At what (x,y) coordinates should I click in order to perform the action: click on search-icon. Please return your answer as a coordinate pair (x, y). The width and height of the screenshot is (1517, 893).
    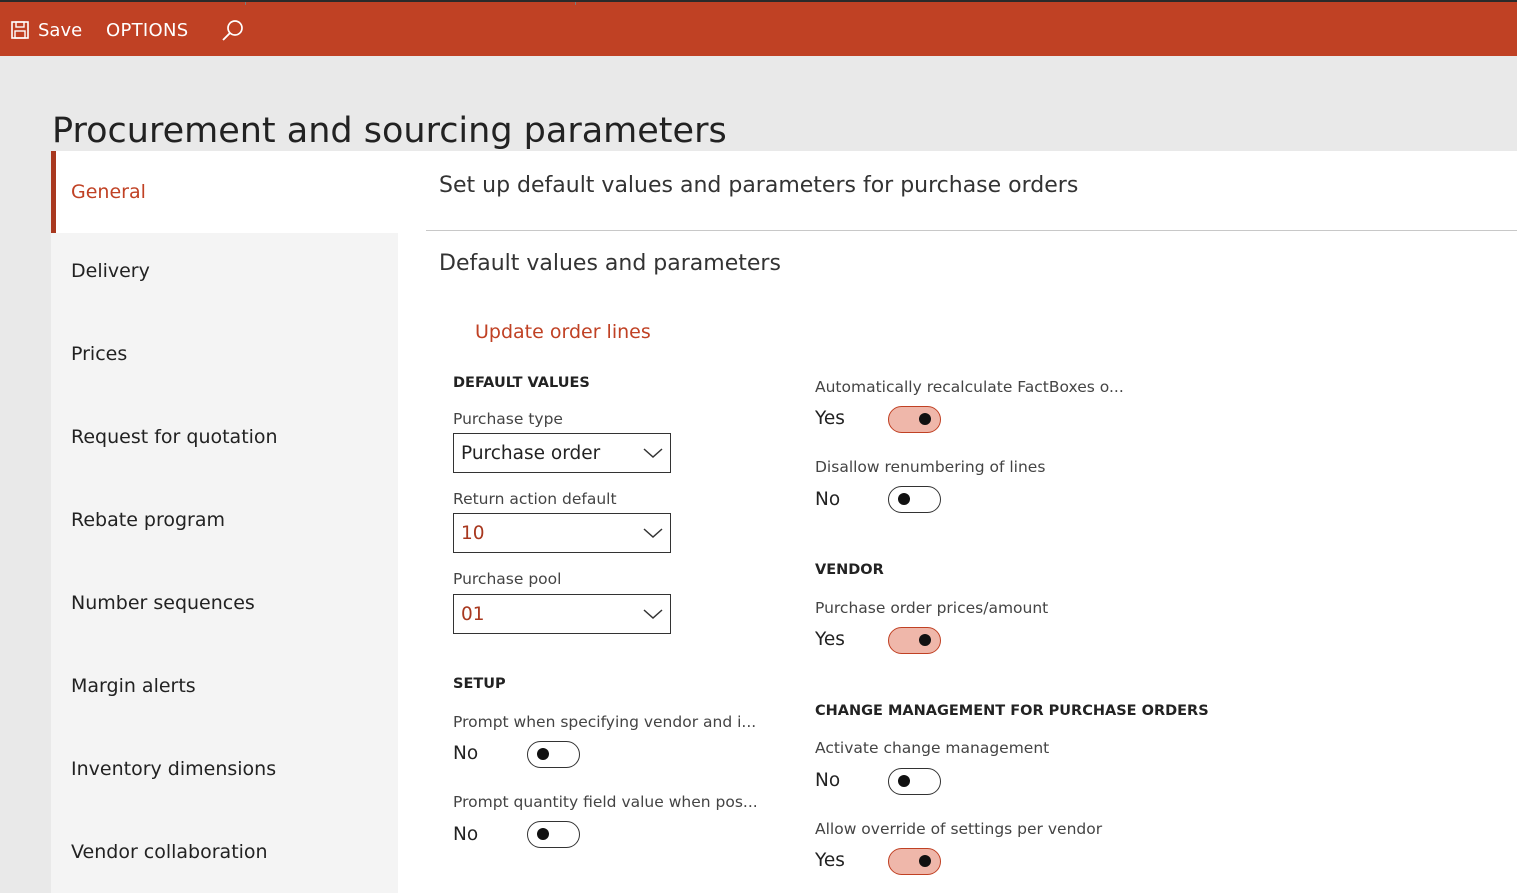
    Looking at the image, I should click on (233, 31).